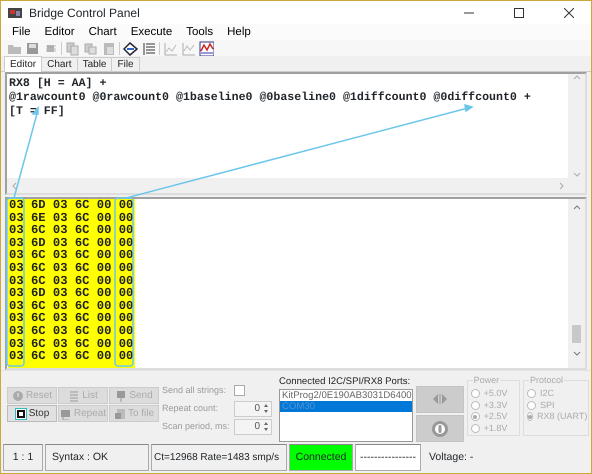 Image resolution: width=592 pixels, height=474 pixels. I want to click on clipboard-icon, so click(108, 48).